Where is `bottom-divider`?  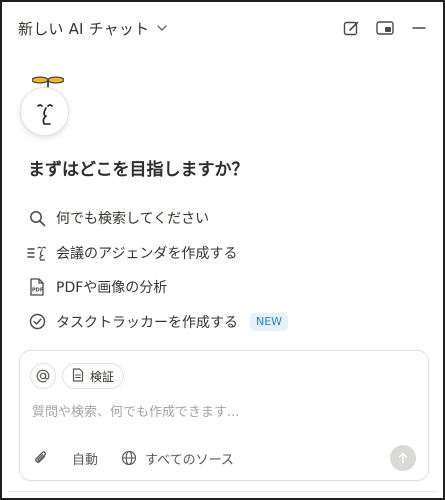
bottom-divider is located at coordinates (222, 491).